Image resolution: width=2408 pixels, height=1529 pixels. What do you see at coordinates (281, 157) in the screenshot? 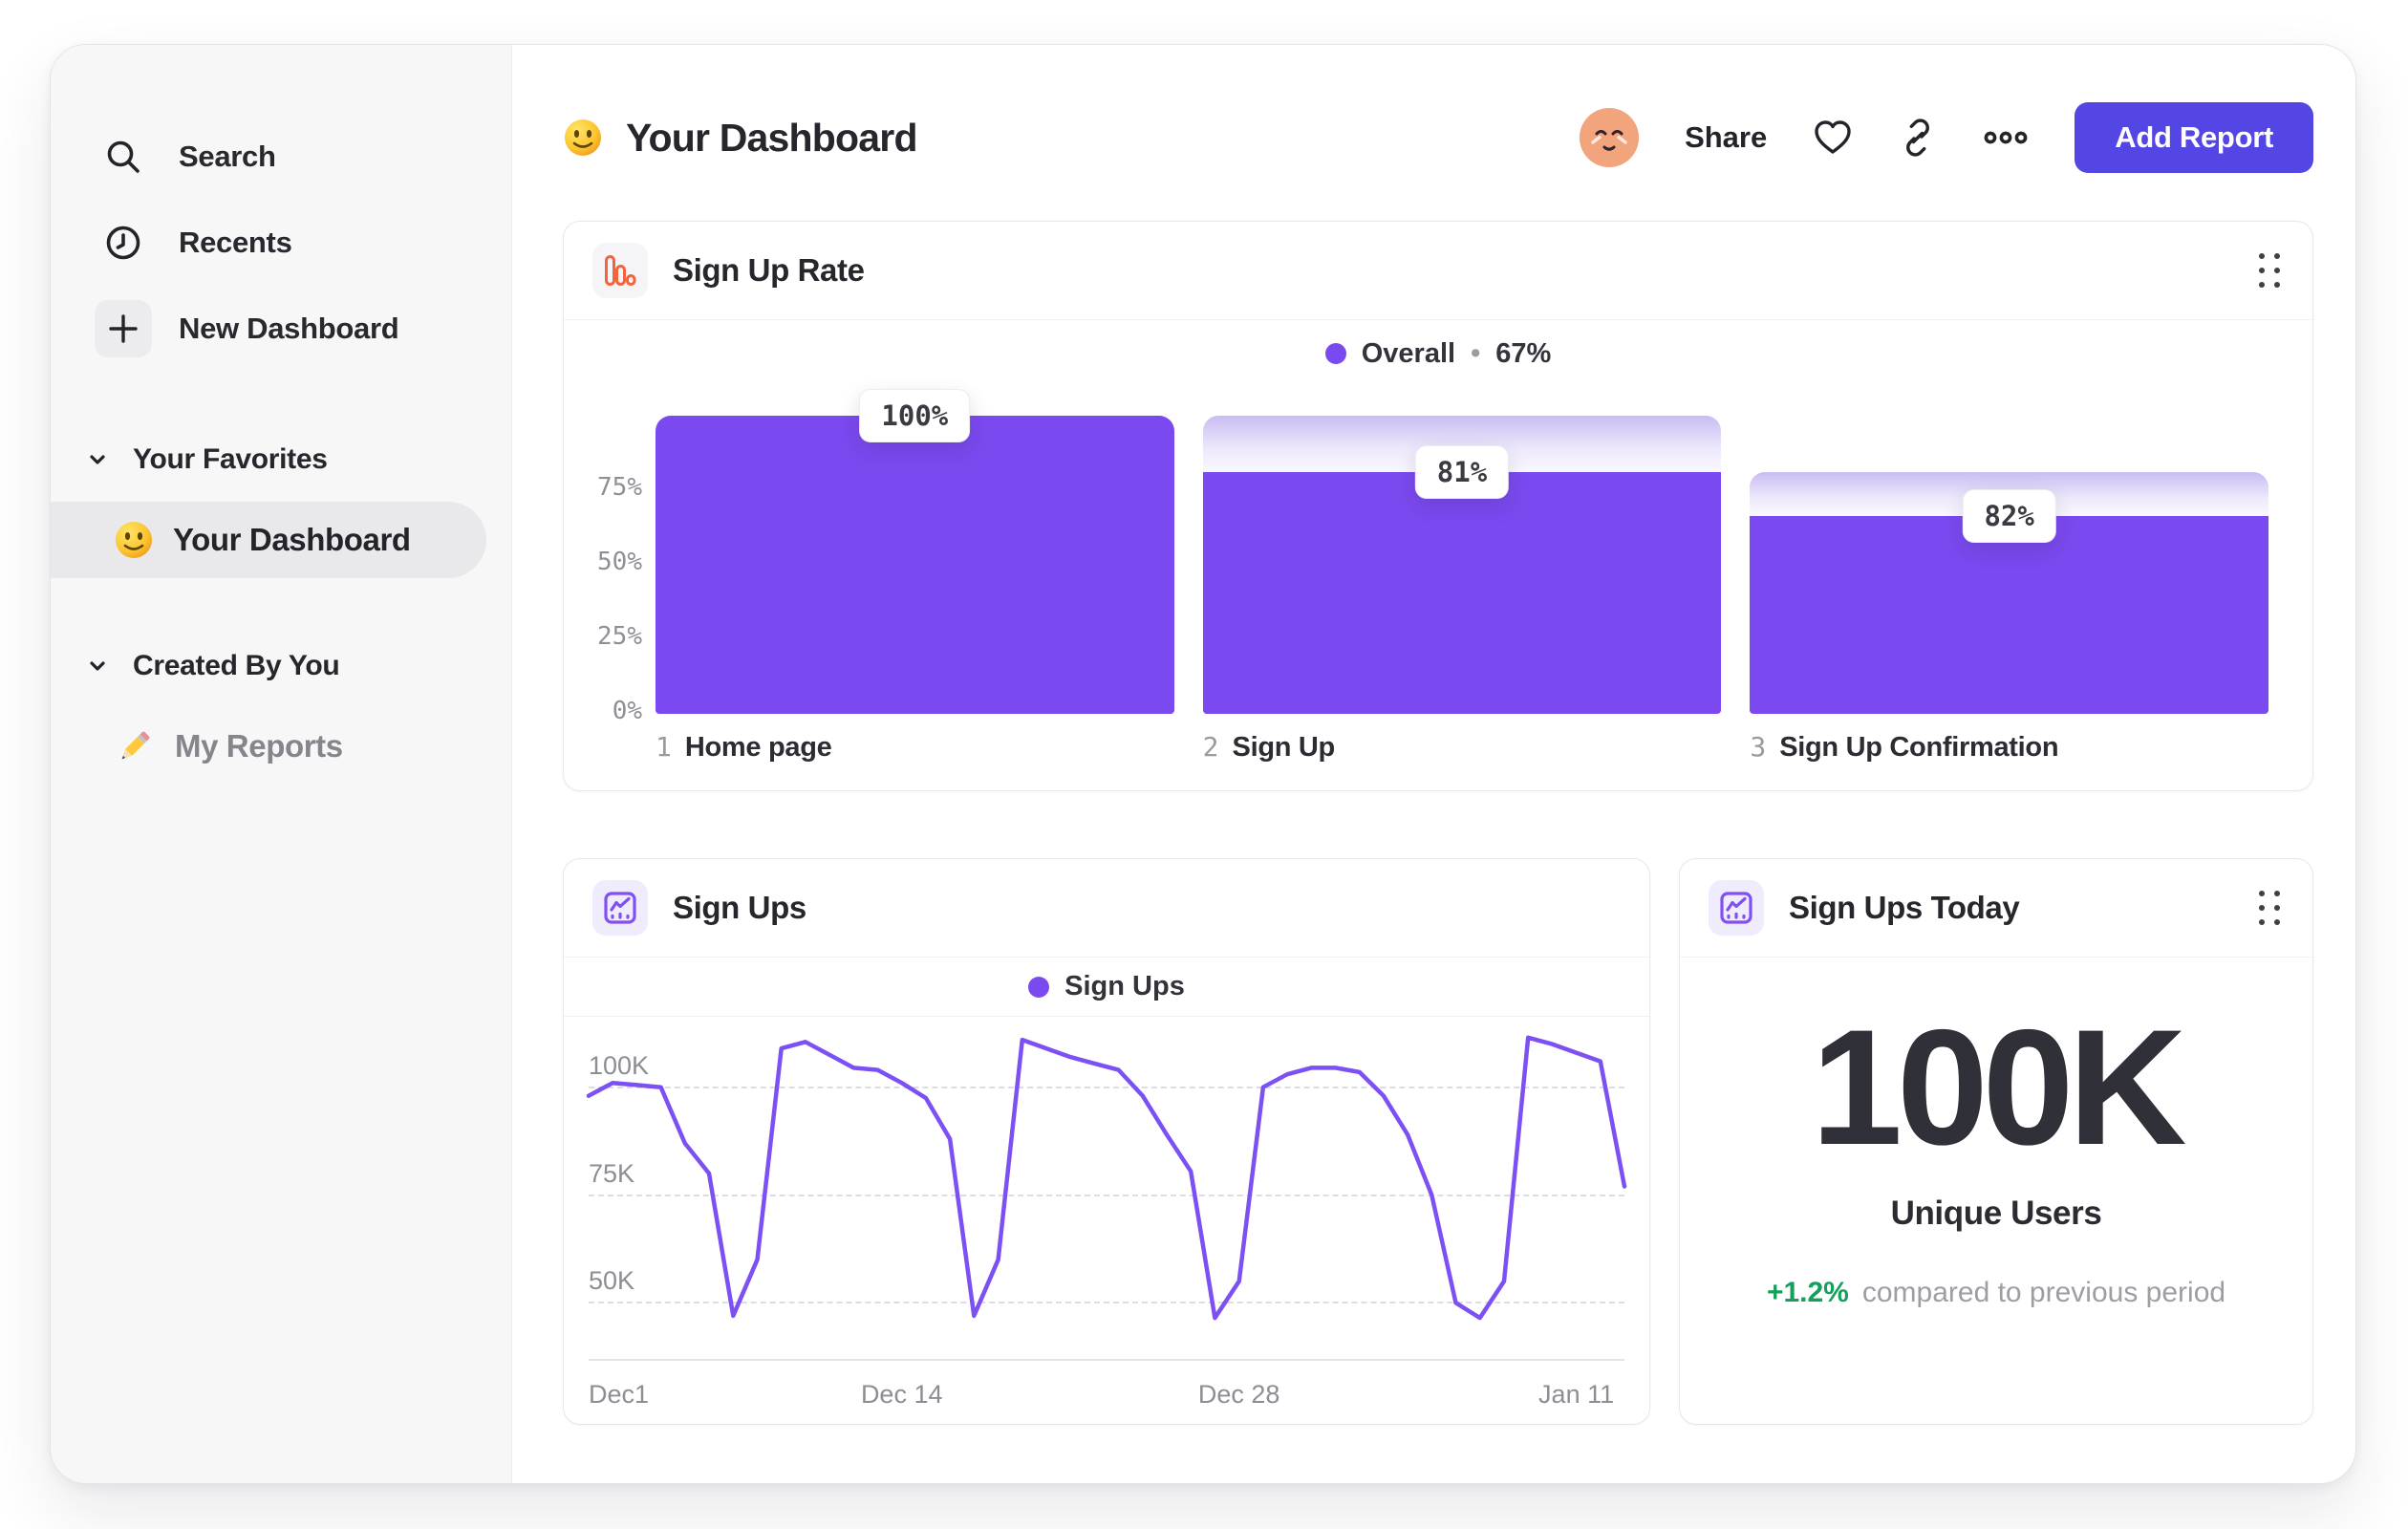
I see `sidebar-item-search: Search` at bounding box center [281, 157].